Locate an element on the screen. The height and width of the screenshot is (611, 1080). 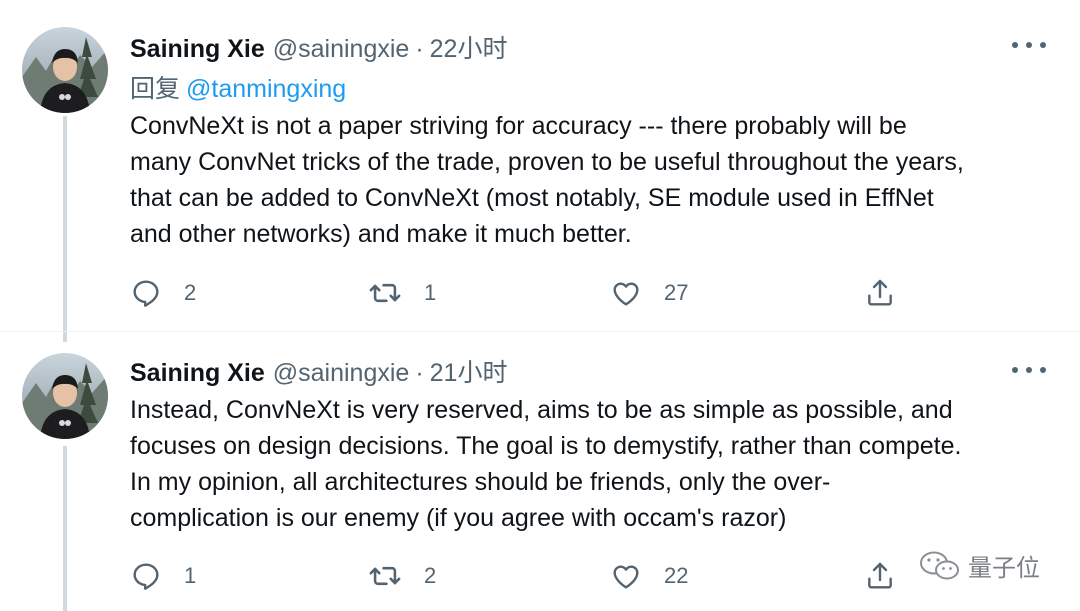
watermark: 量子位 is located at coordinates (979, 565).